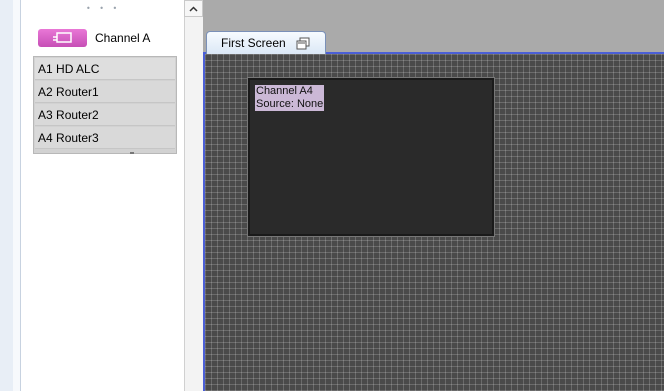  I want to click on source-item-id: A4, so click(45, 137).